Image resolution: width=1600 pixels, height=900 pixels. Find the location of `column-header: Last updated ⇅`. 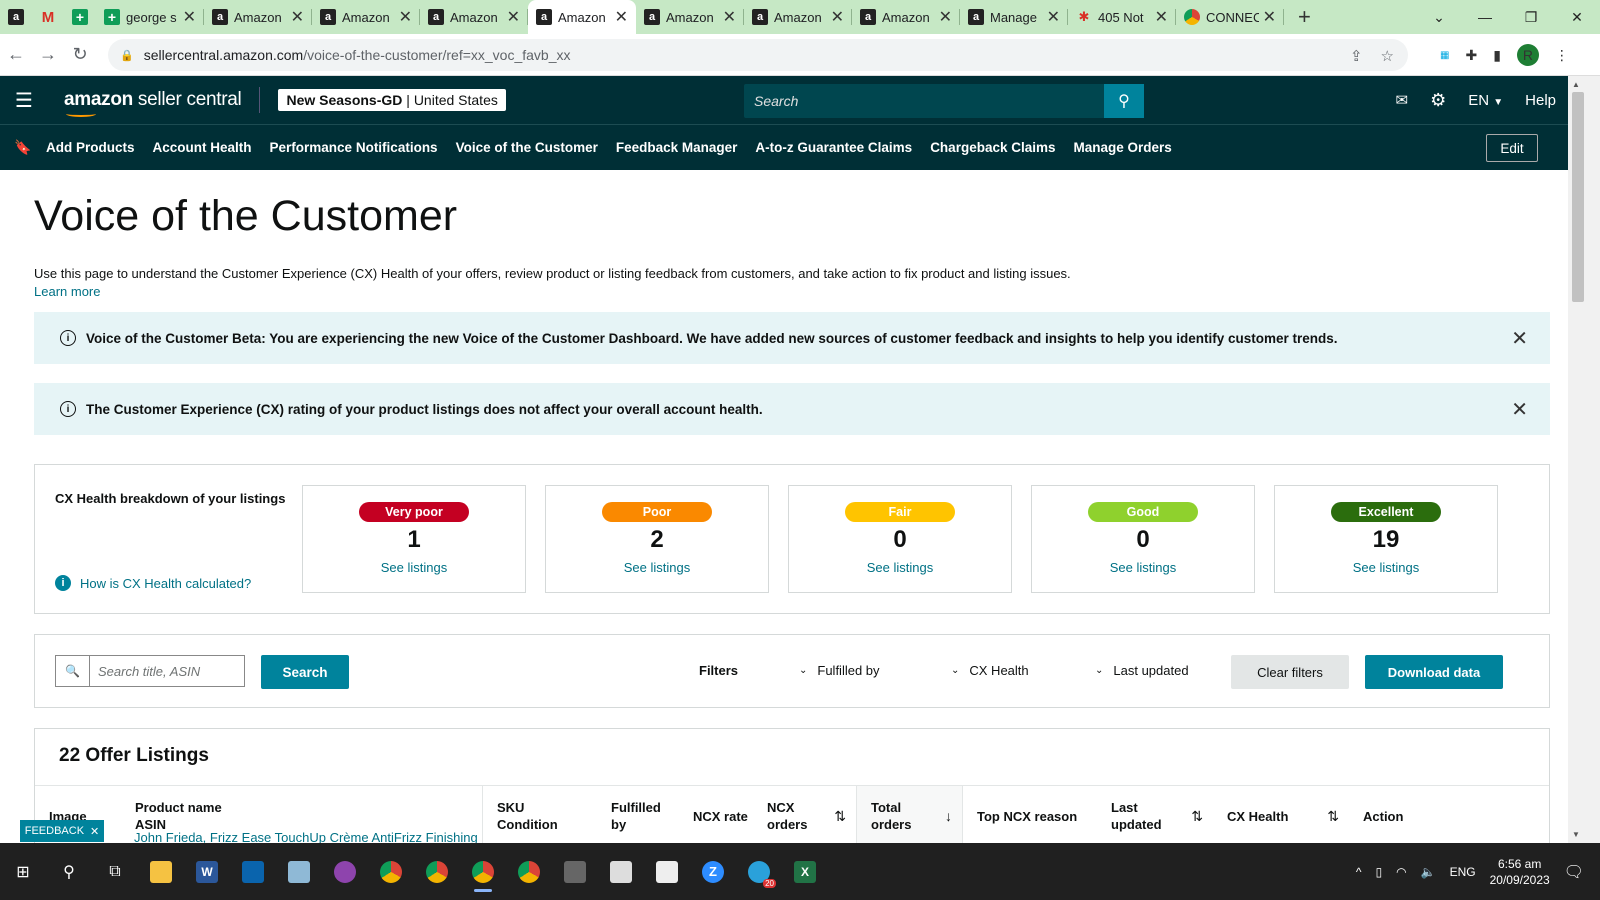

column-header: Last updated ⇅ is located at coordinates (1155, 816).